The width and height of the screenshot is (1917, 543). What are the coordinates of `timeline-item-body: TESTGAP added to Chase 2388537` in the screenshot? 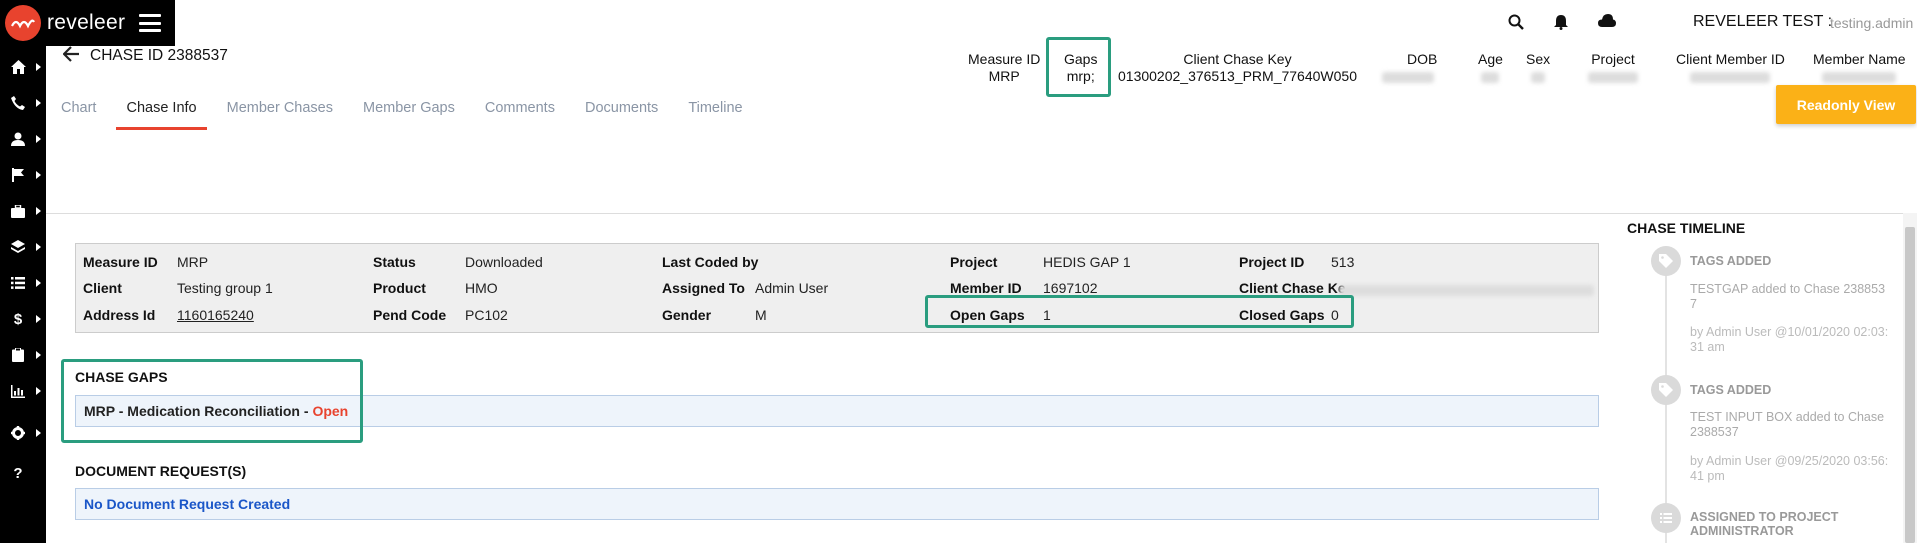 It's located at (1788, 296).